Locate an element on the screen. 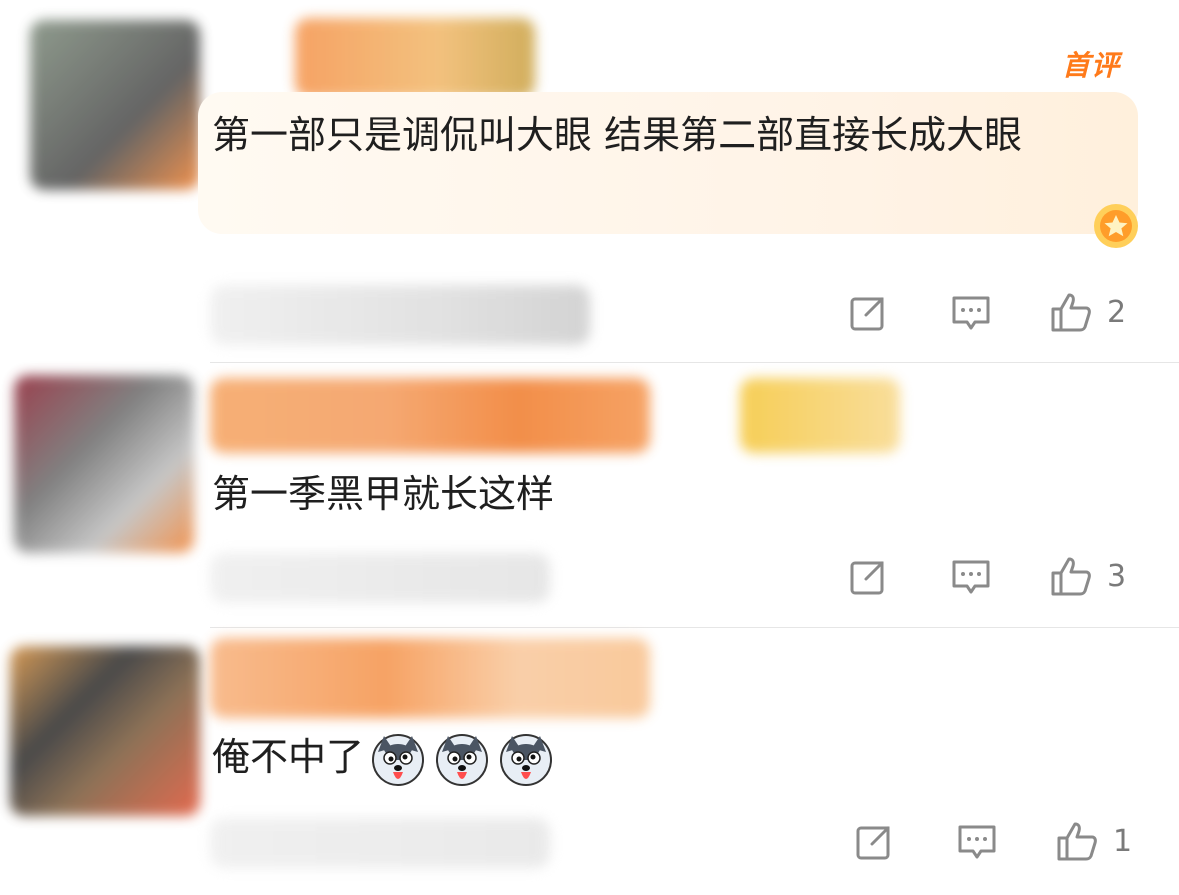  like-count: 3 is located at coordinates (1117, 576).